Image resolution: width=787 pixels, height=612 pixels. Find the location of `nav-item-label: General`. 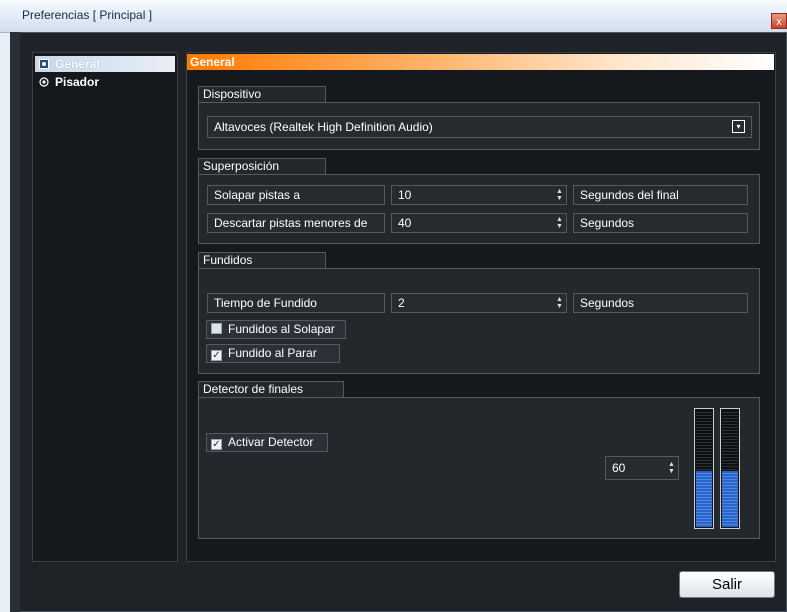

nav-item-label: General is located at coordinates (77, 64).